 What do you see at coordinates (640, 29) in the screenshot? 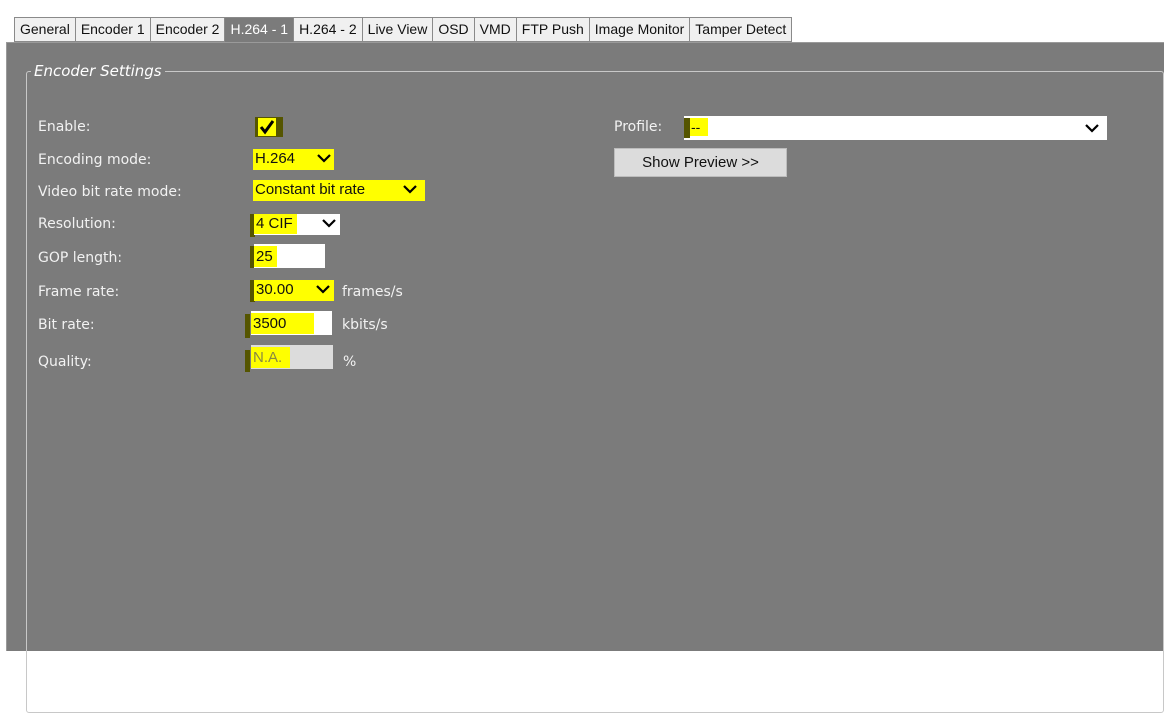
I see `tab-image-monitor: Image Monitor` at bounding box center [640, 29].